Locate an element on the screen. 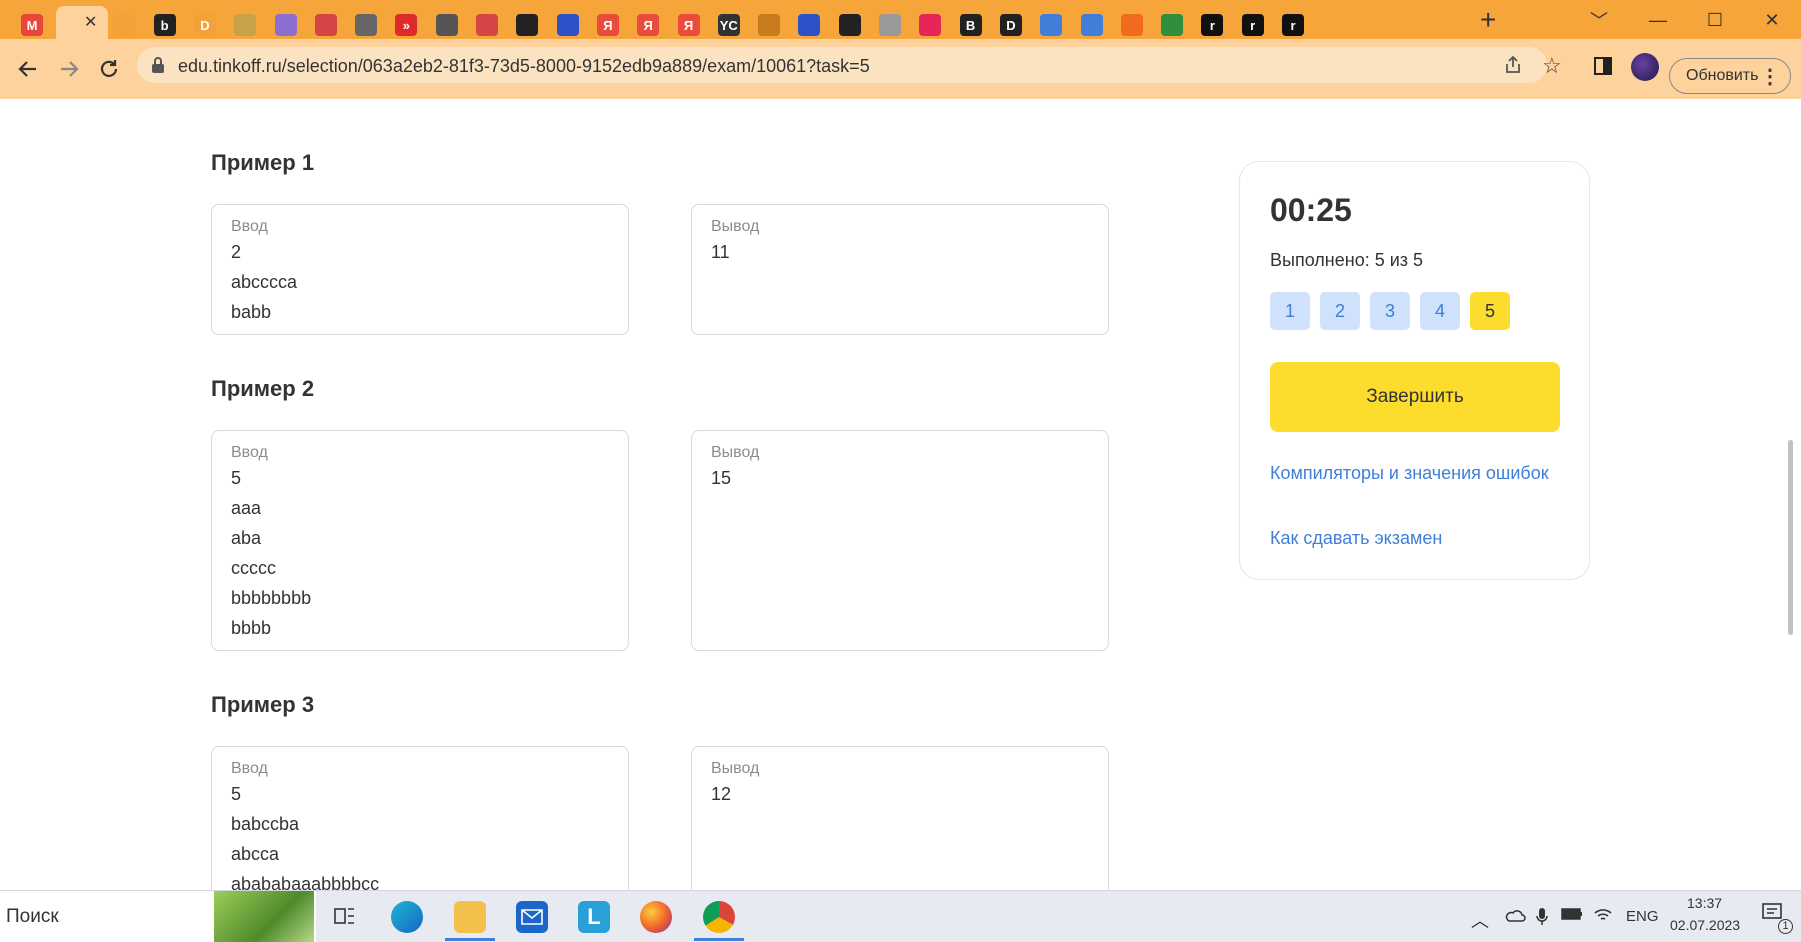 This screenshot has width=1801, height=942. example-input-box: Ввод 5 aaa aba ccccc bbbbbbbb bbbb is located at coordinates (420, 540).